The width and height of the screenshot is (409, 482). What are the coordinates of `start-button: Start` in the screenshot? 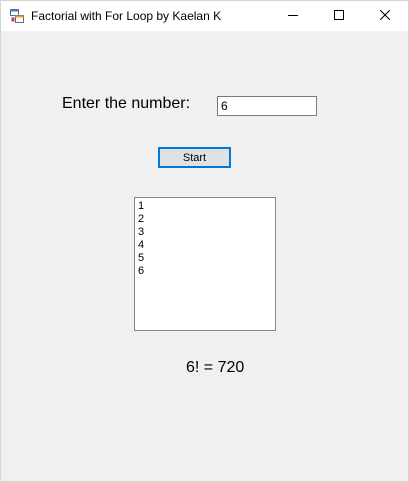 It's located at (194, 157).